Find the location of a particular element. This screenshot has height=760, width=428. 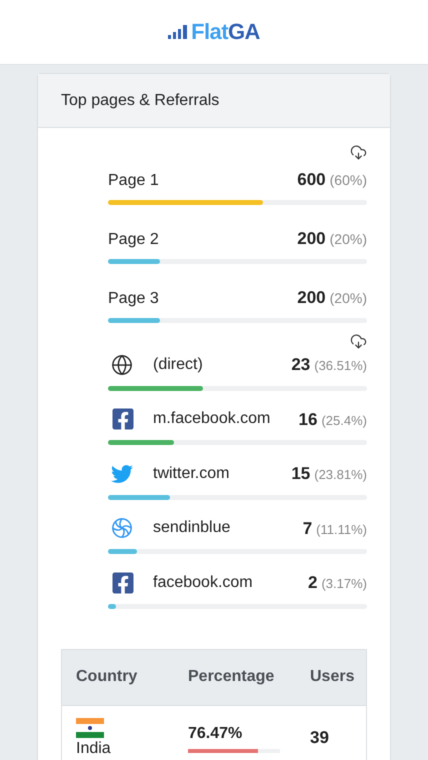

visit-count: 2 is located at coordinates (313, 583).